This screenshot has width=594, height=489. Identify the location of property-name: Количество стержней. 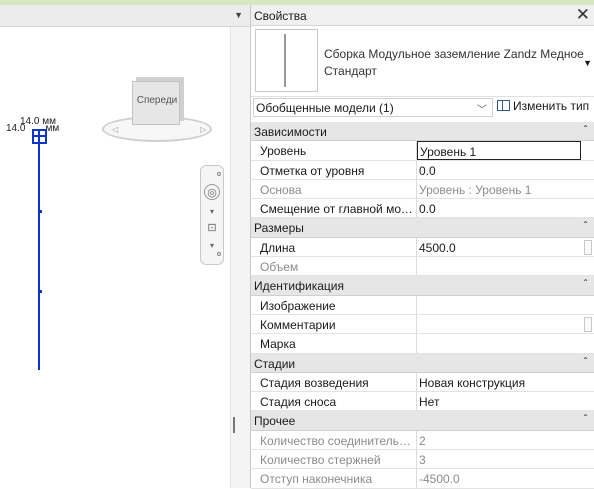
(334, 459).